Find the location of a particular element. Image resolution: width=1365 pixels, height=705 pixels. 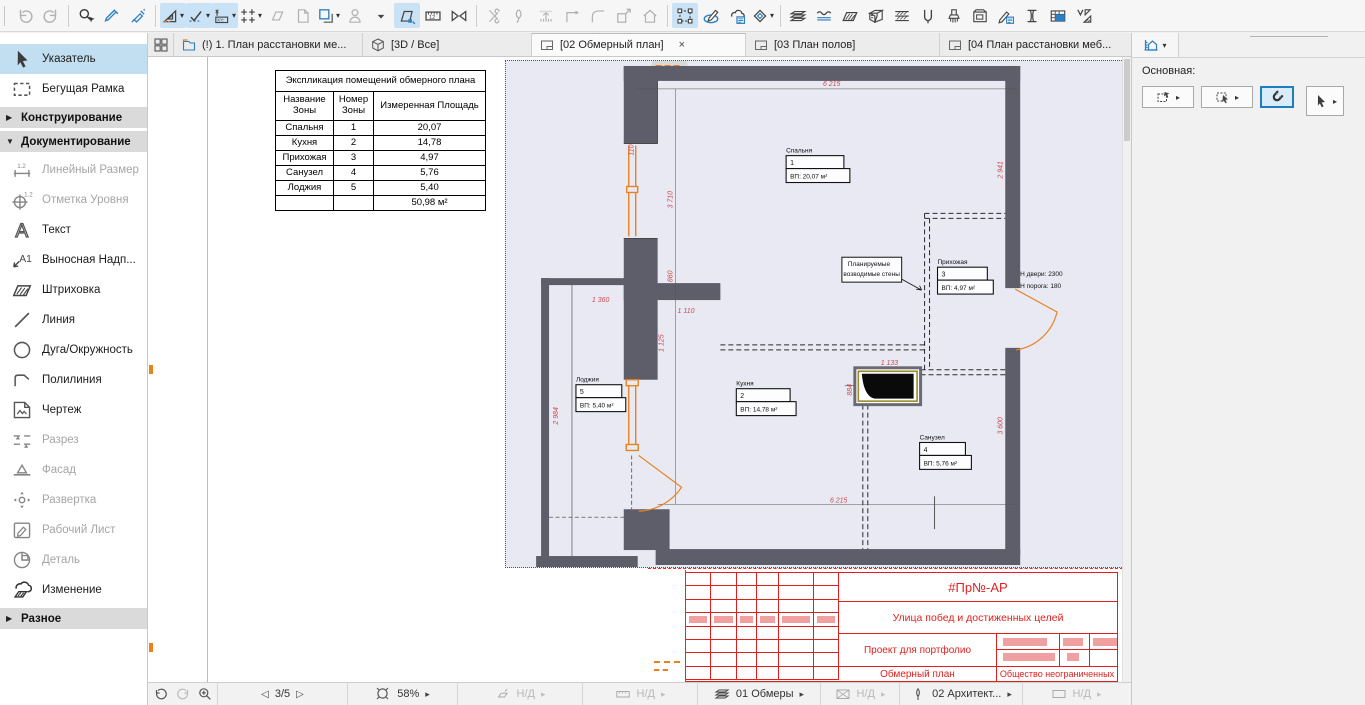

skew-icon is located at coordinates (277, 16).